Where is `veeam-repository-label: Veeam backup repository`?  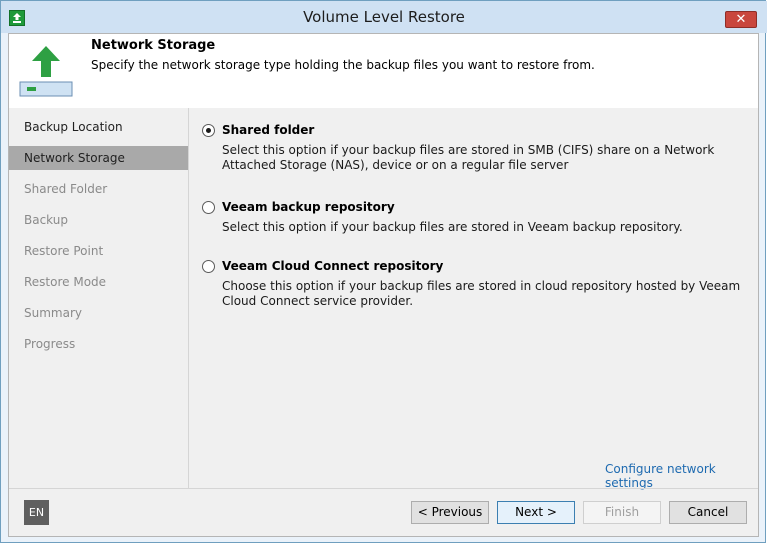
veeam-repository-label: Veeam backup repository is located at coordinates (308, 207).